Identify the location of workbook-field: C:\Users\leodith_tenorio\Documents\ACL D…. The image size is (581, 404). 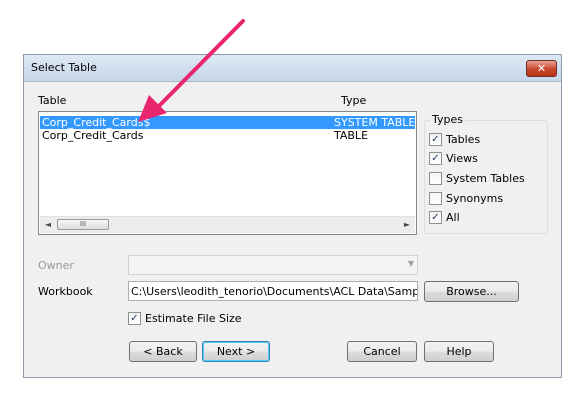
(273, 291).